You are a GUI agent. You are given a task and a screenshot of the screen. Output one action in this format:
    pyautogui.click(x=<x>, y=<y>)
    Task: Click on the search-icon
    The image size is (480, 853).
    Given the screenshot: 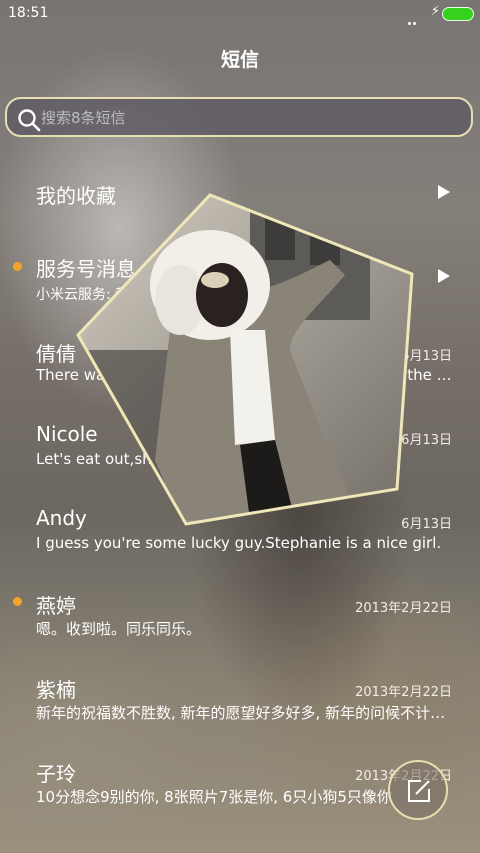 What is the action you would take?
    pyautogui.click(x=29, y=122)
    